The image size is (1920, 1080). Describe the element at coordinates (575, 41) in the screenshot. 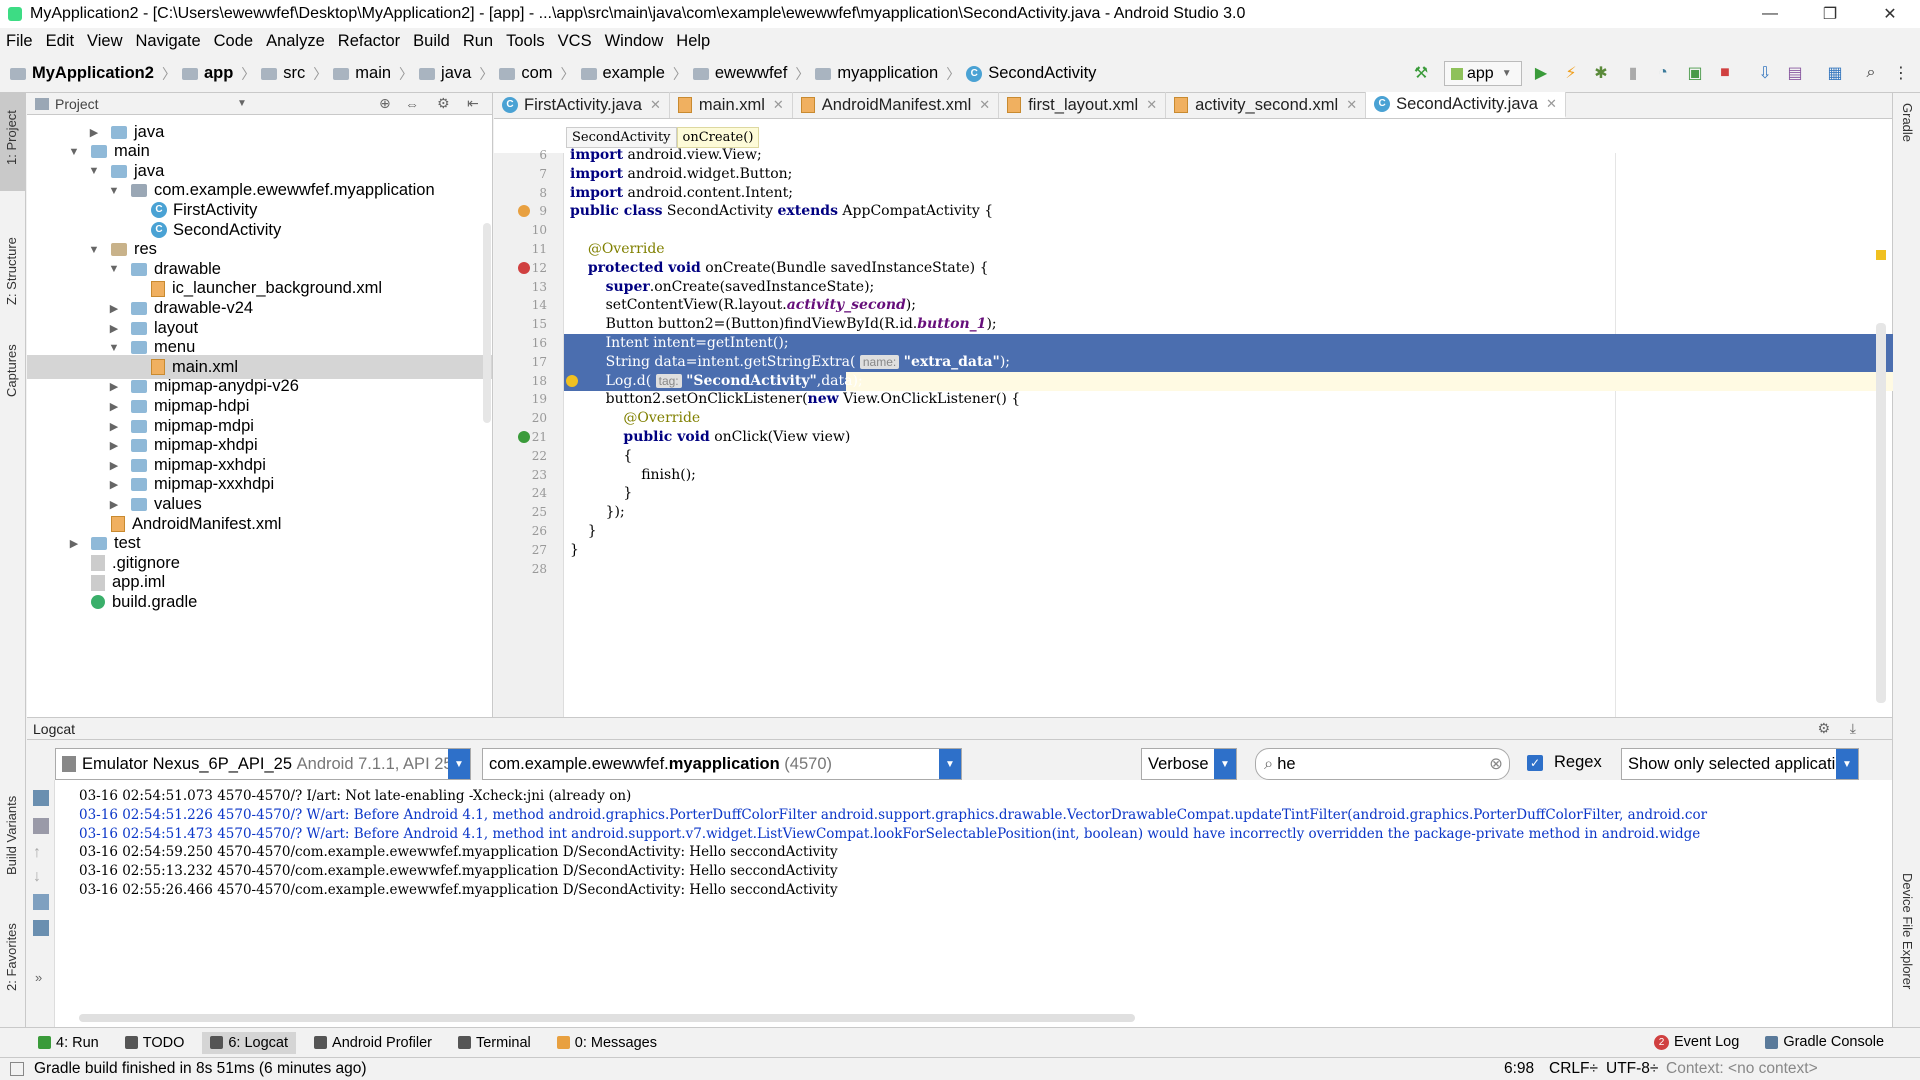

I see `menu-vcs: VCS` at that location.